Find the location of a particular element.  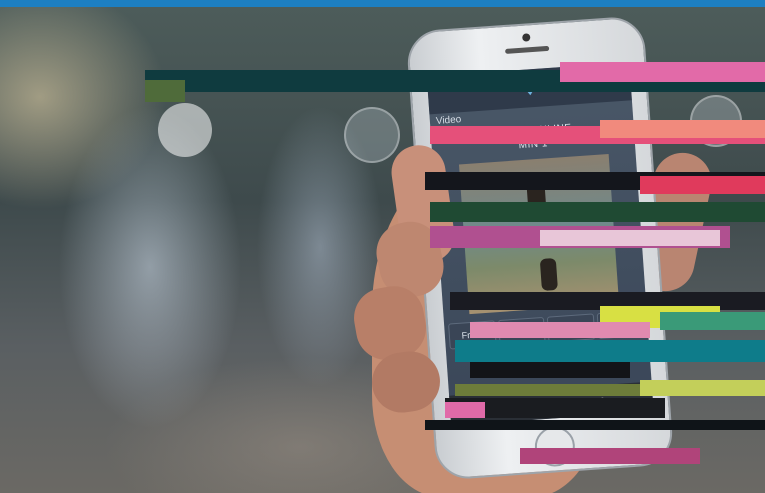

home-button is located at coordinates (555, 446).